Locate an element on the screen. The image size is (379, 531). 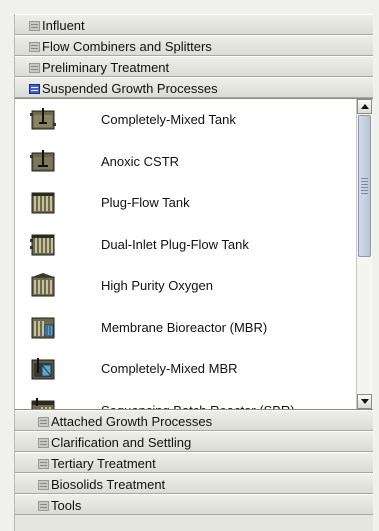
item-label: Sequencing Batch Reactor (SBR) is located at coordinates (198, 400).